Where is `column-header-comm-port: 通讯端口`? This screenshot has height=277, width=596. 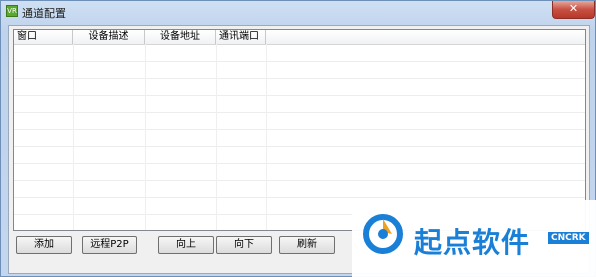 column-header-comm-port: 通讯端口 is located at coordinates (241, 37).